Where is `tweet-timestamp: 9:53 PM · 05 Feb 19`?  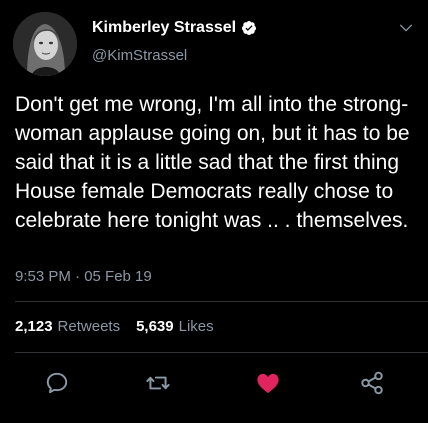
tweet-timestamp: 9:53 PM · 05 Feb 19 is located at coordinates (83, 276).